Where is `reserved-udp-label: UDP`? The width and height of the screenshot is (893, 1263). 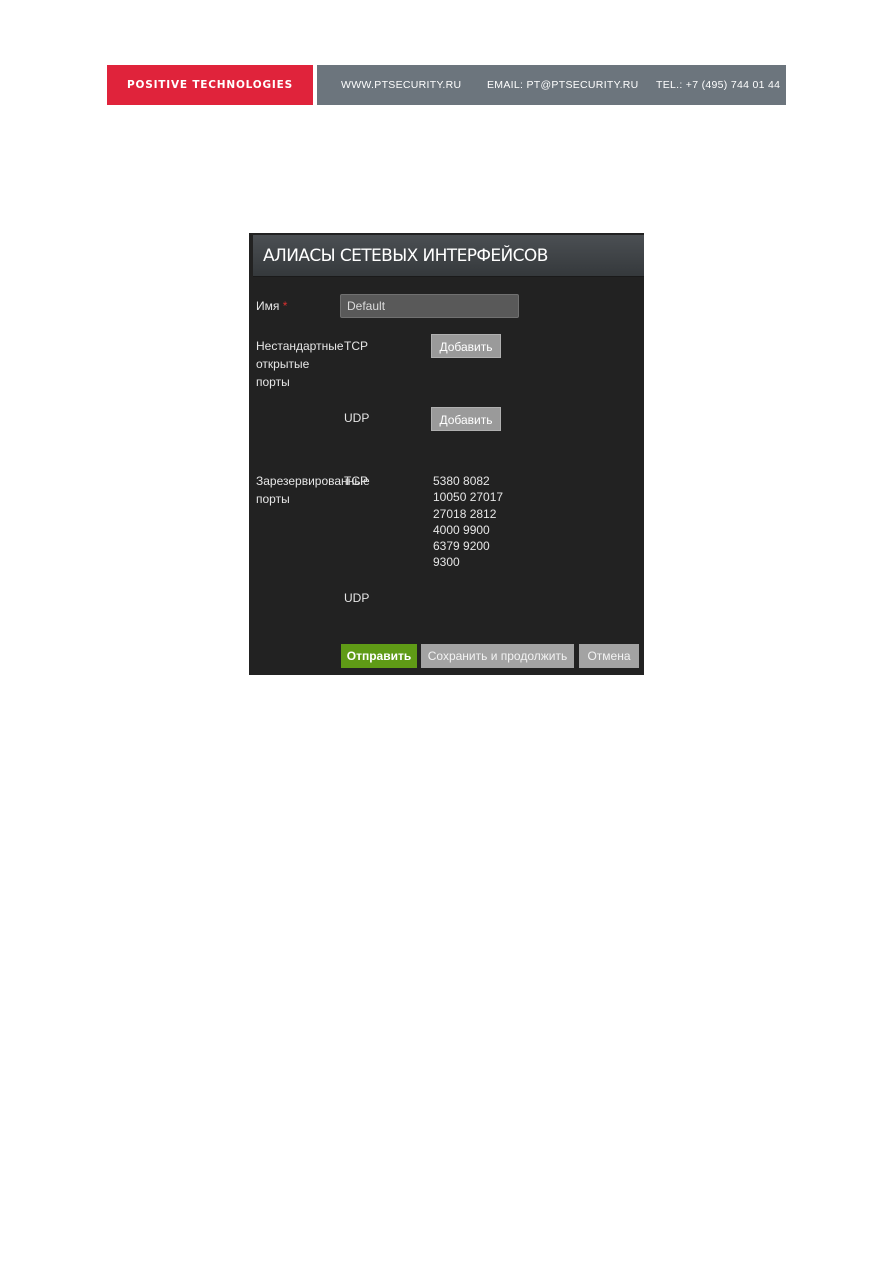
reserved-udp-label: UDP is located at coordinates (357, 598).